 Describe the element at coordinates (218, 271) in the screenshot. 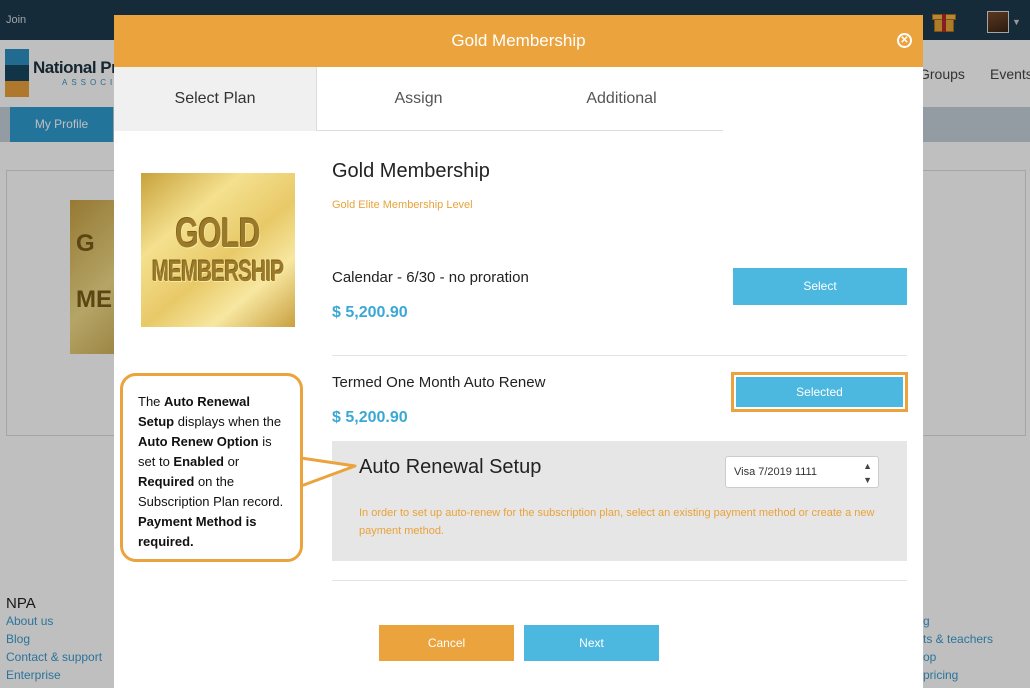

I see `plan-image-line2: MEMBERSHIP` at that location.